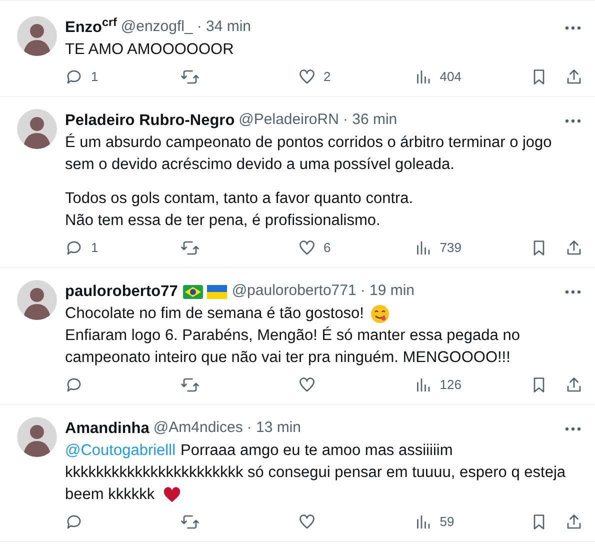 This screenshot has height=545, width=595. I want to click on tweet-text: sem o devido acréscimo devido a uma possível goleada., so click(259, 165).